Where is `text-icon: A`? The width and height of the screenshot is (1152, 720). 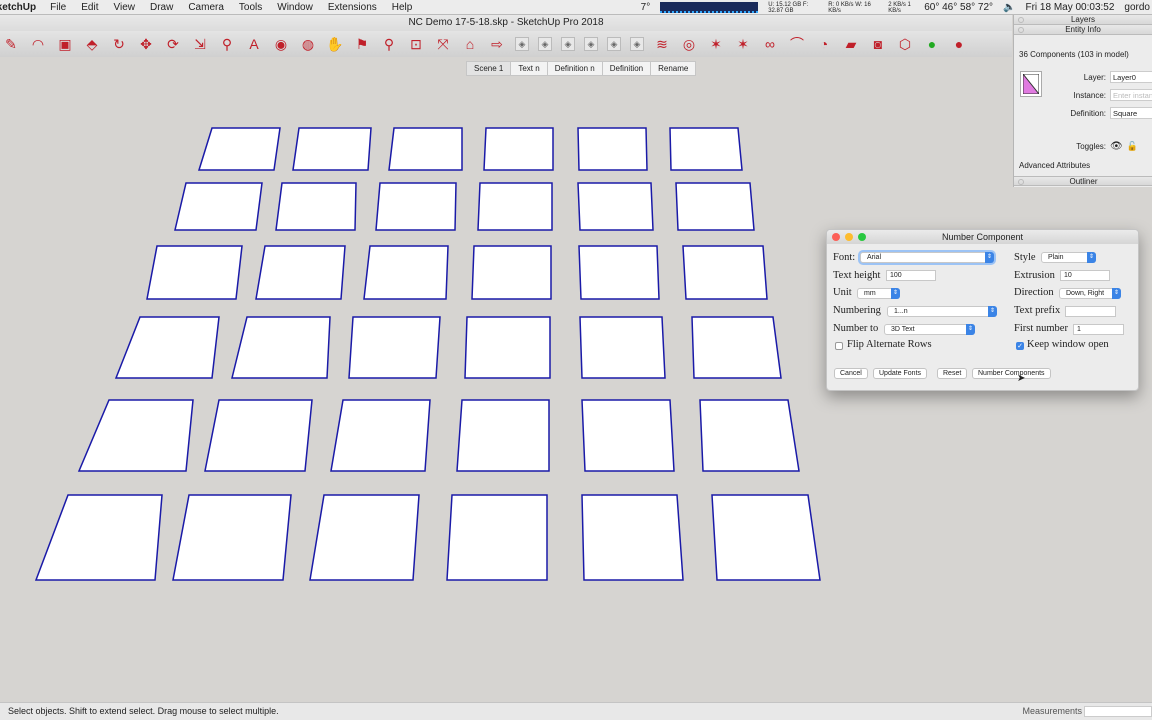 text-icon: A is located at coordinates (254, 44).